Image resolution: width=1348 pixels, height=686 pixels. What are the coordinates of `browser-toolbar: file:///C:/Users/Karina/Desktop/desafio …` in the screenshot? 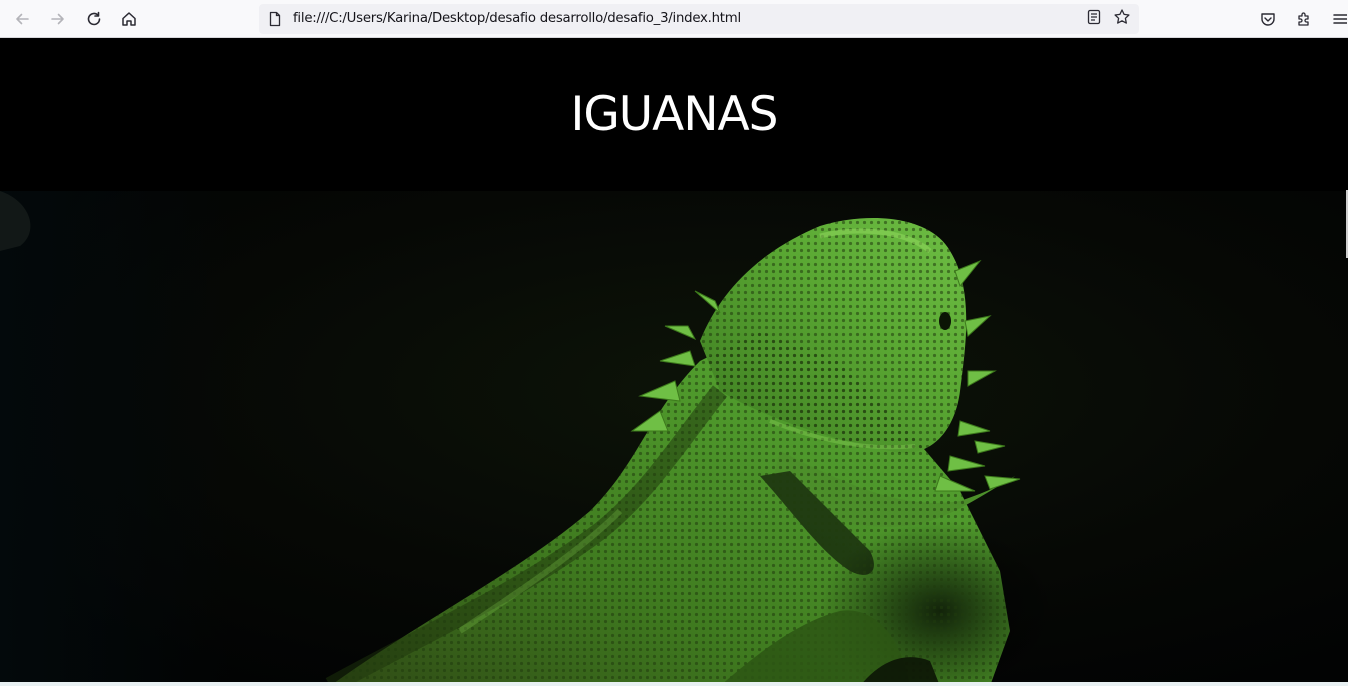 It's located at (674, 19).